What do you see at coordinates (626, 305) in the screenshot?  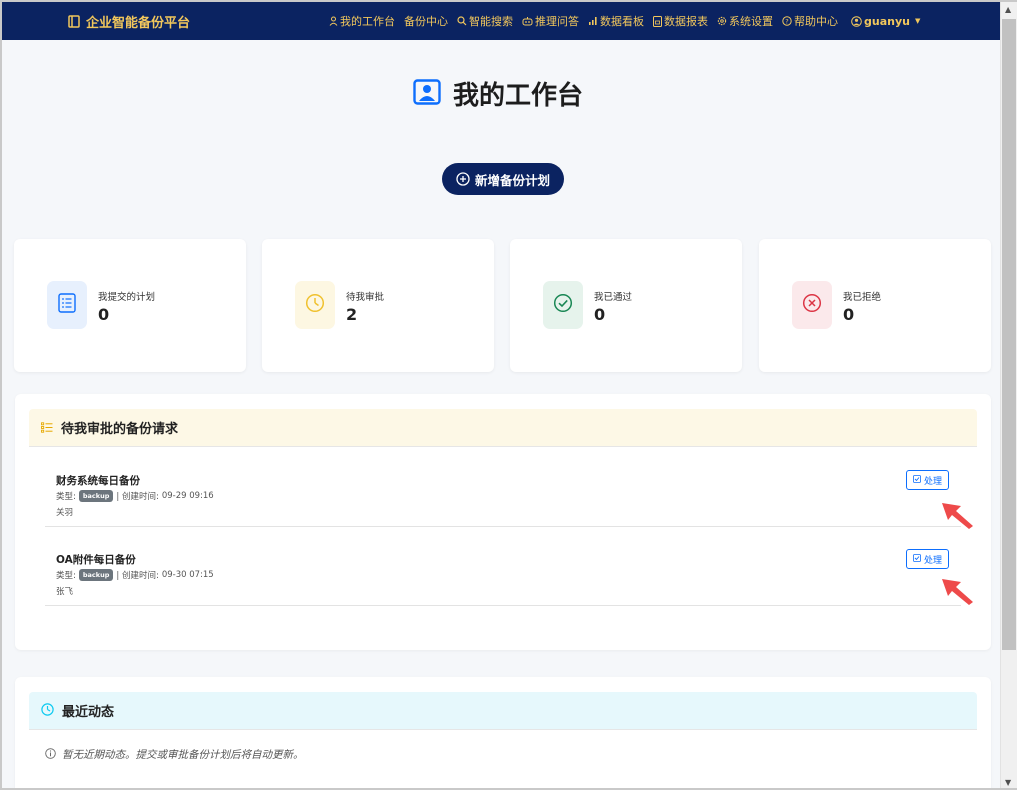 I see `stat-card-approved: 我已通过 0` at bounding box center [626, 305].